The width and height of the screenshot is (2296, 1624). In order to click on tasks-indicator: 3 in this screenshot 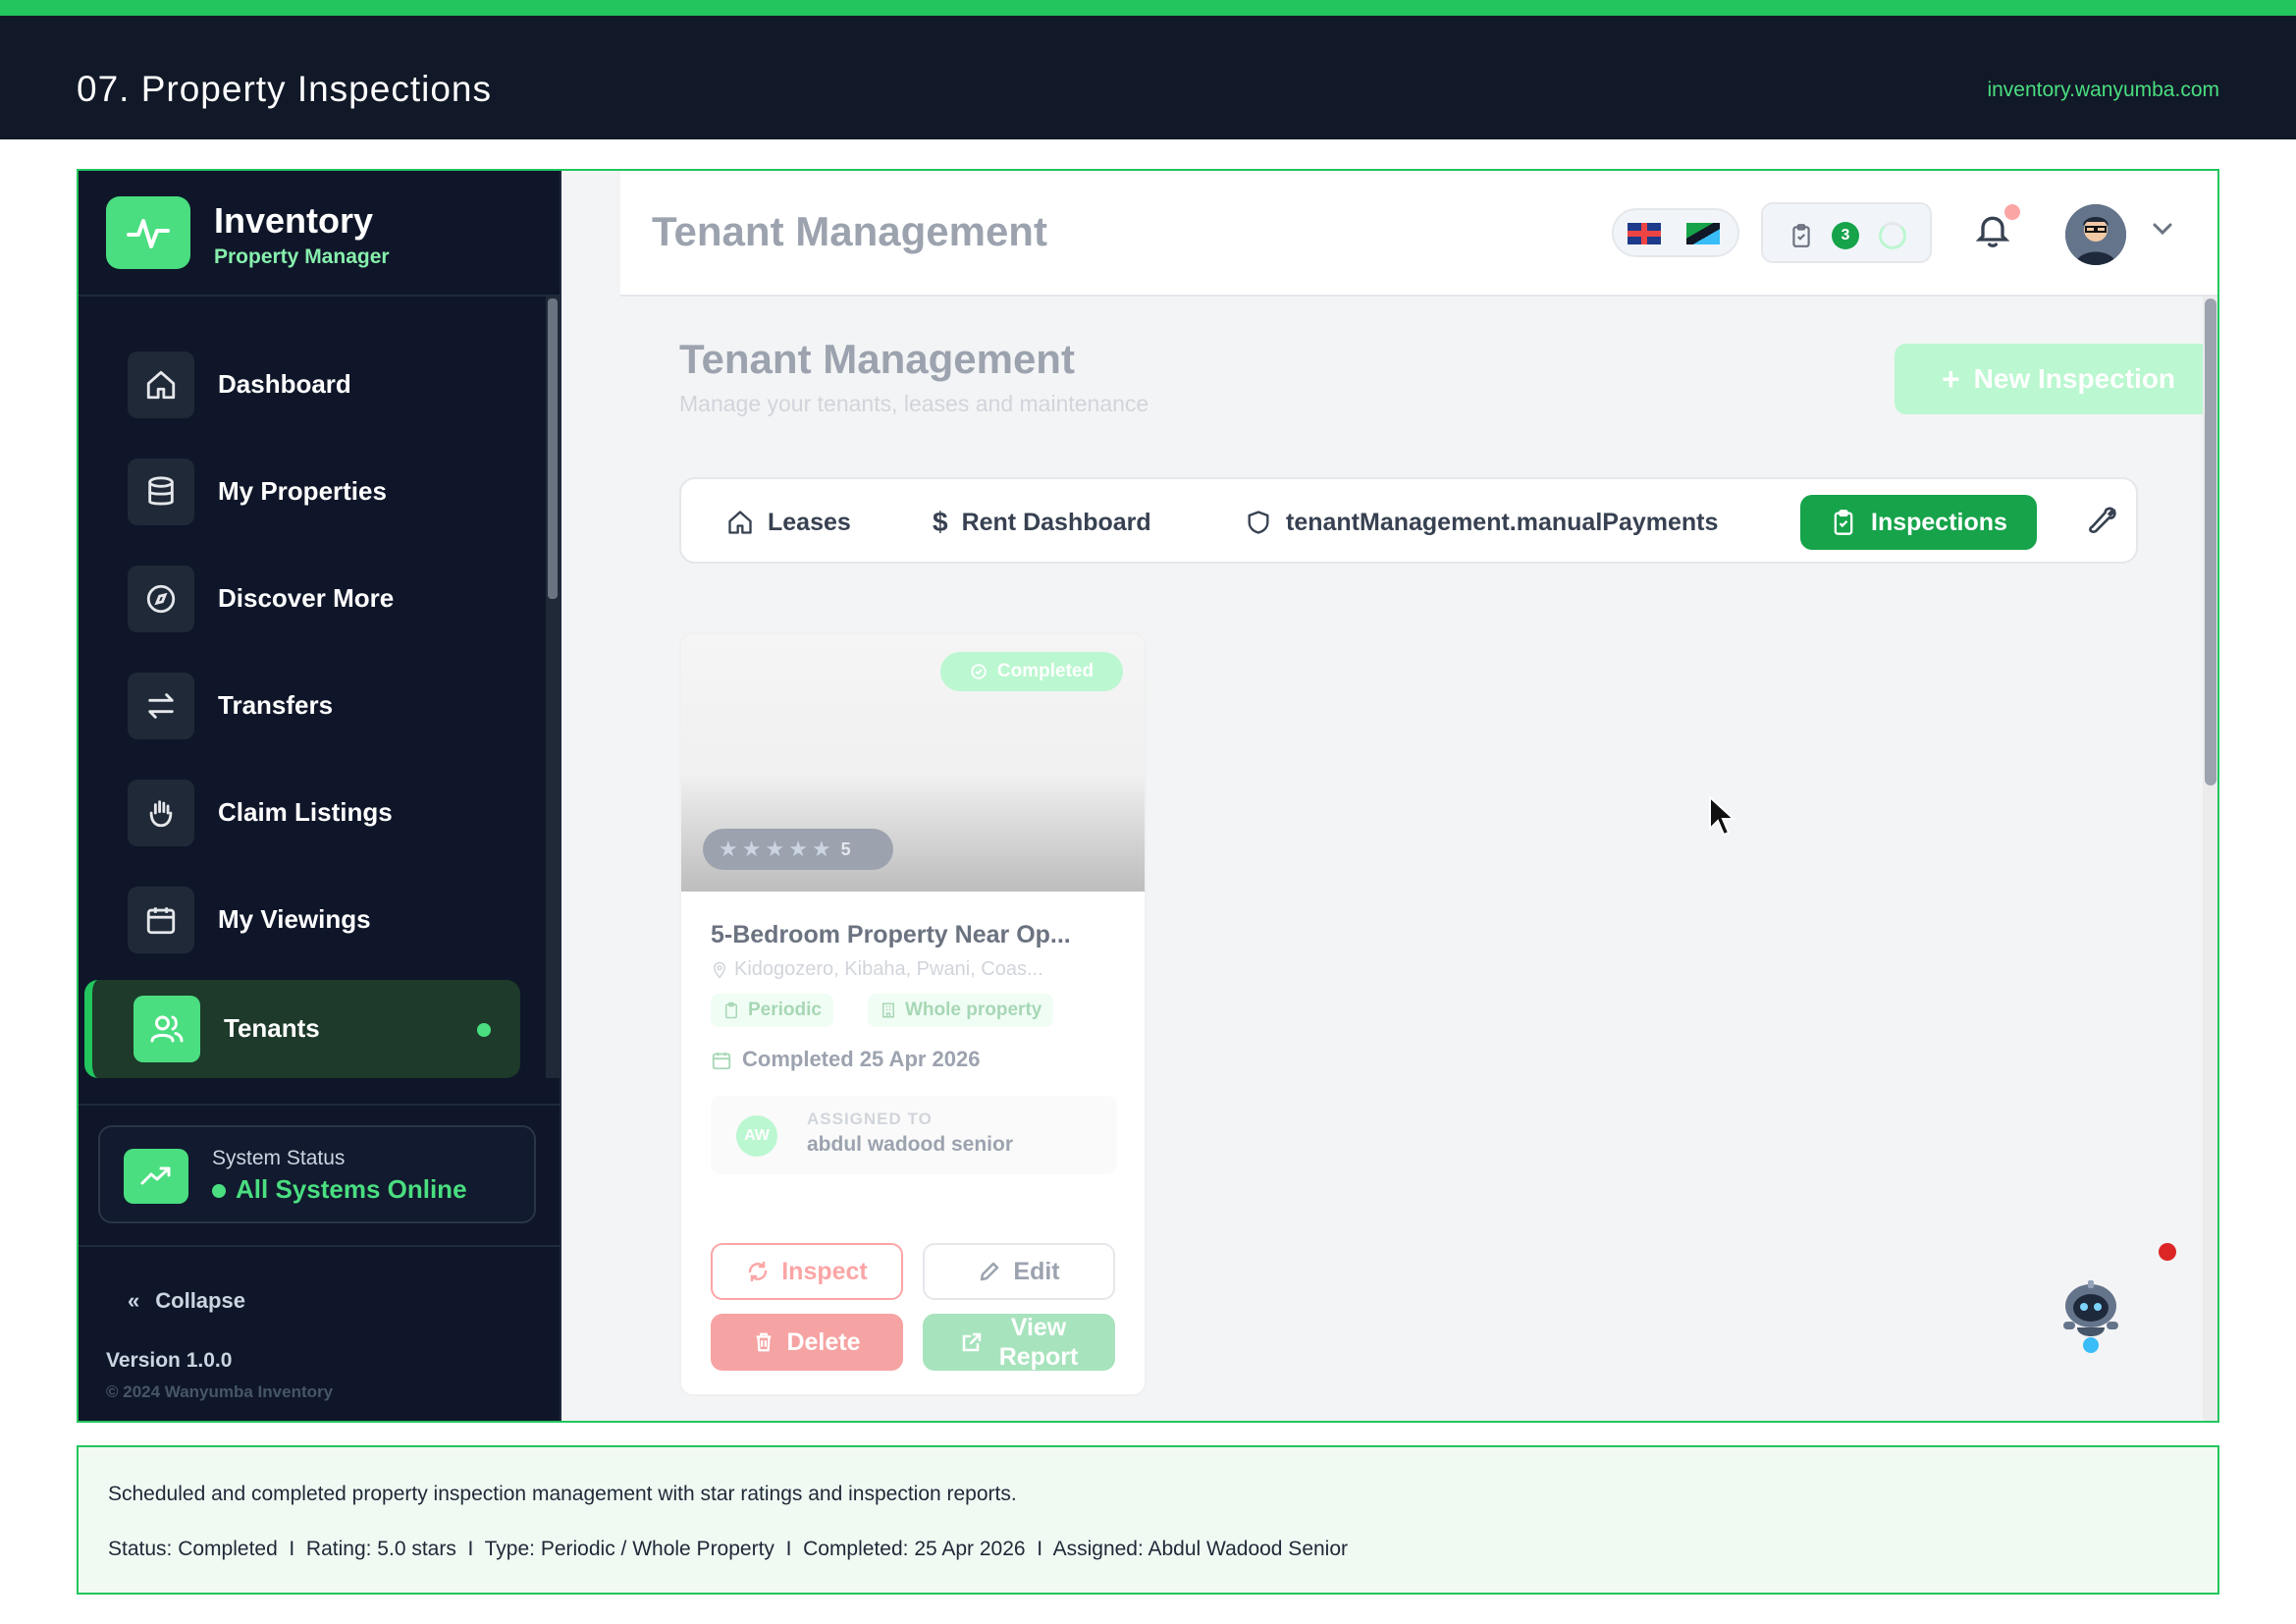, I will do `click(1847, 232)`.